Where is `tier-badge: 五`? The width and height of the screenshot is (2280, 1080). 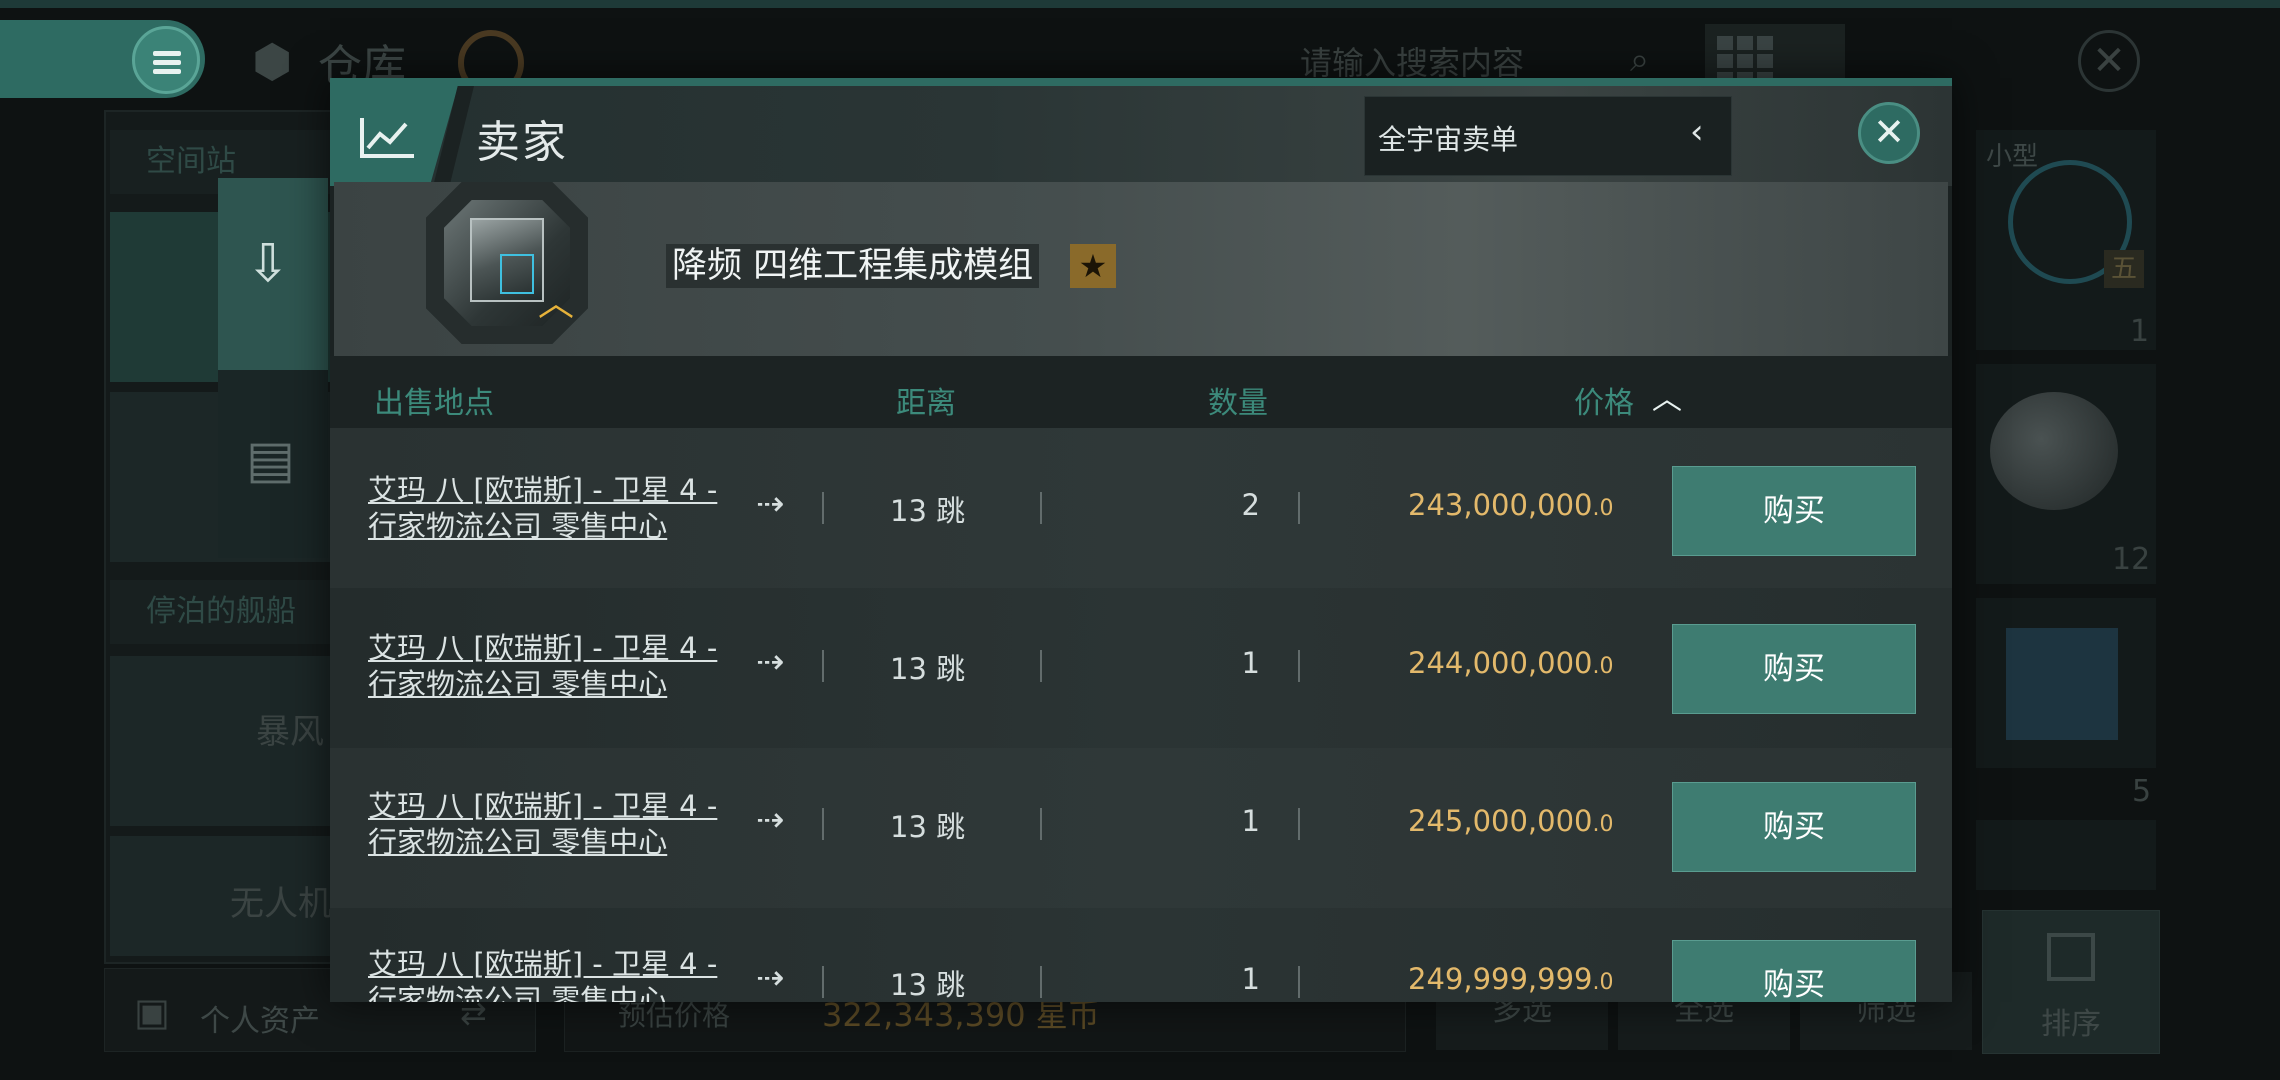 tier-badge: 五 is located at coordinates (2124, 269).